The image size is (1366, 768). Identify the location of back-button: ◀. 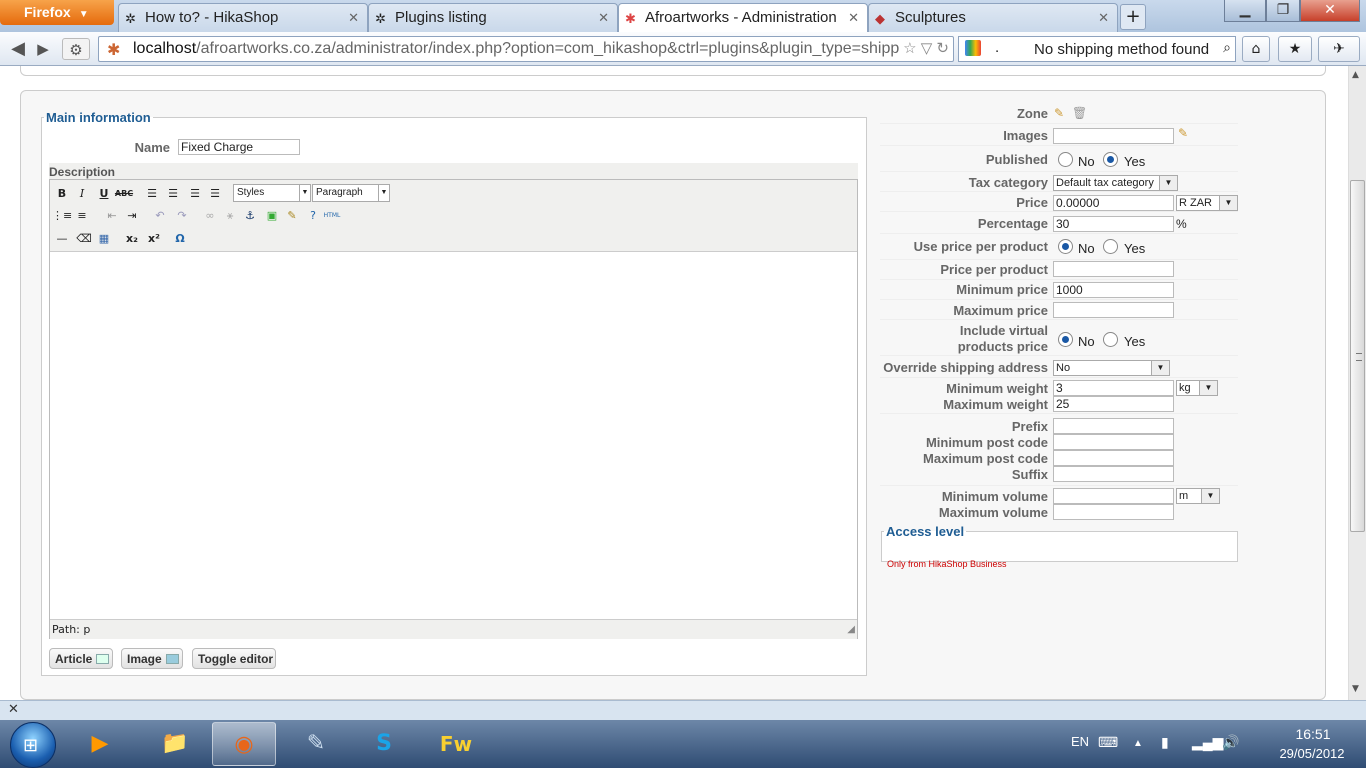
(18, 49).